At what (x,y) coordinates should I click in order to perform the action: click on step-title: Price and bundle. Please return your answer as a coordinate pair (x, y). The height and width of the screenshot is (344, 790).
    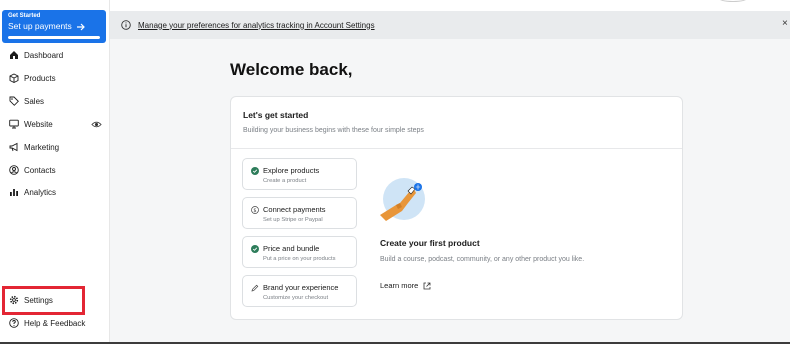
    Looking at the image, I should click on (291, 248).